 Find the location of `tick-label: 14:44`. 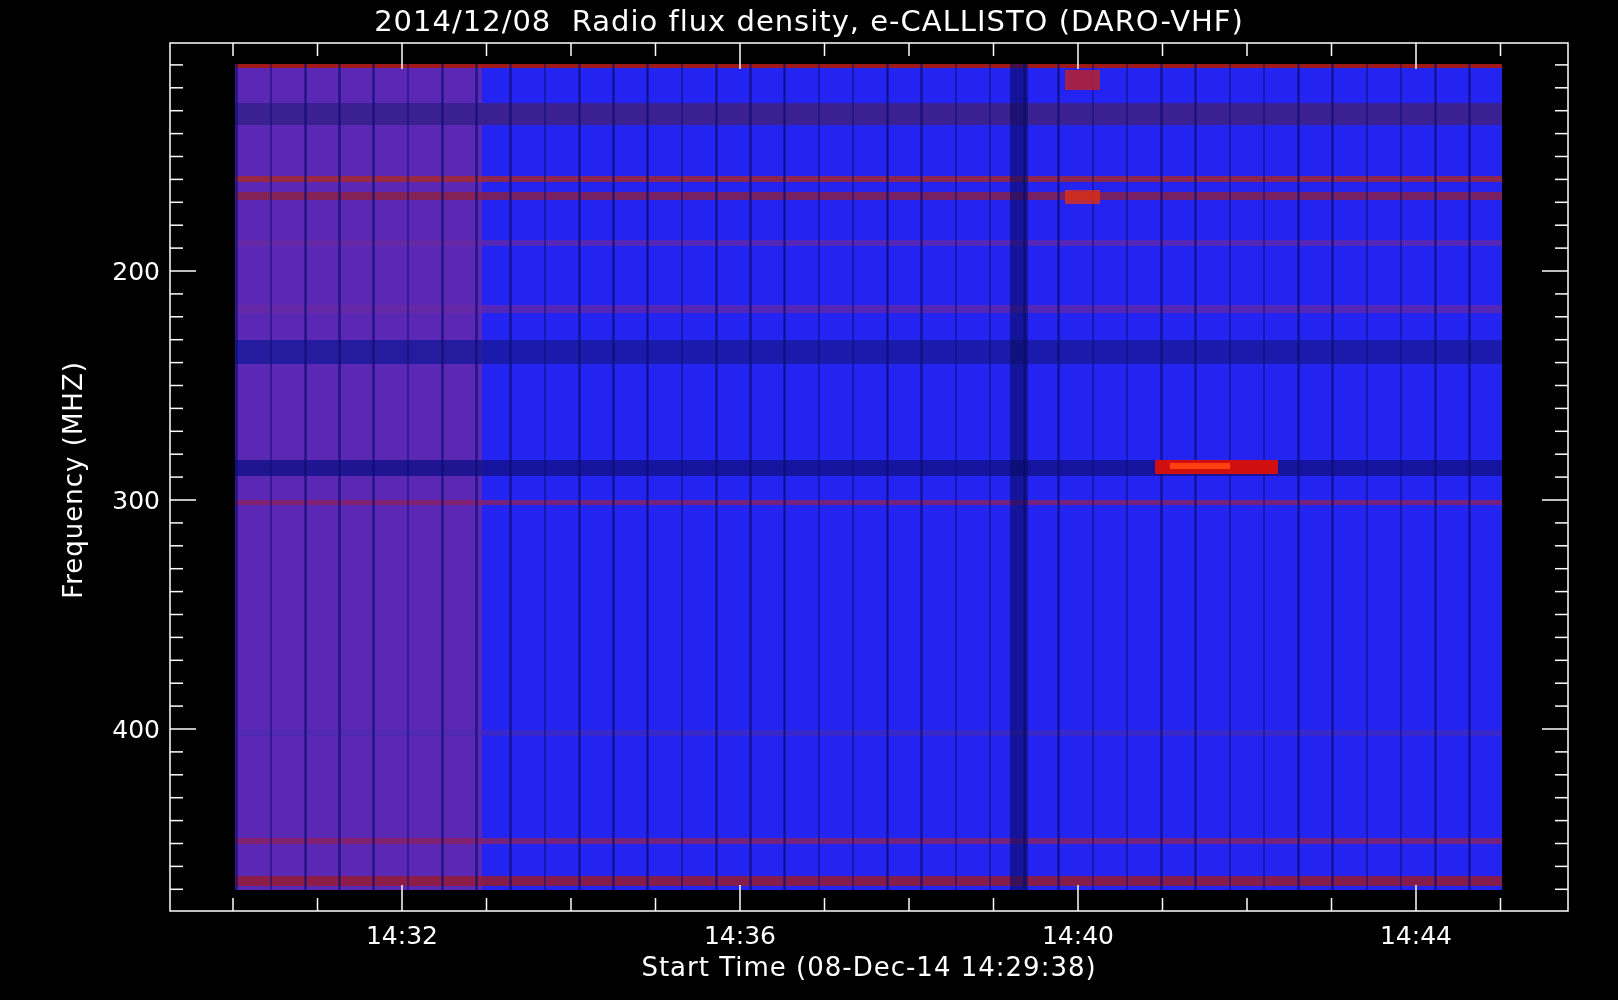

tick-label: 14:44 is located at coordinates (1416, 935).